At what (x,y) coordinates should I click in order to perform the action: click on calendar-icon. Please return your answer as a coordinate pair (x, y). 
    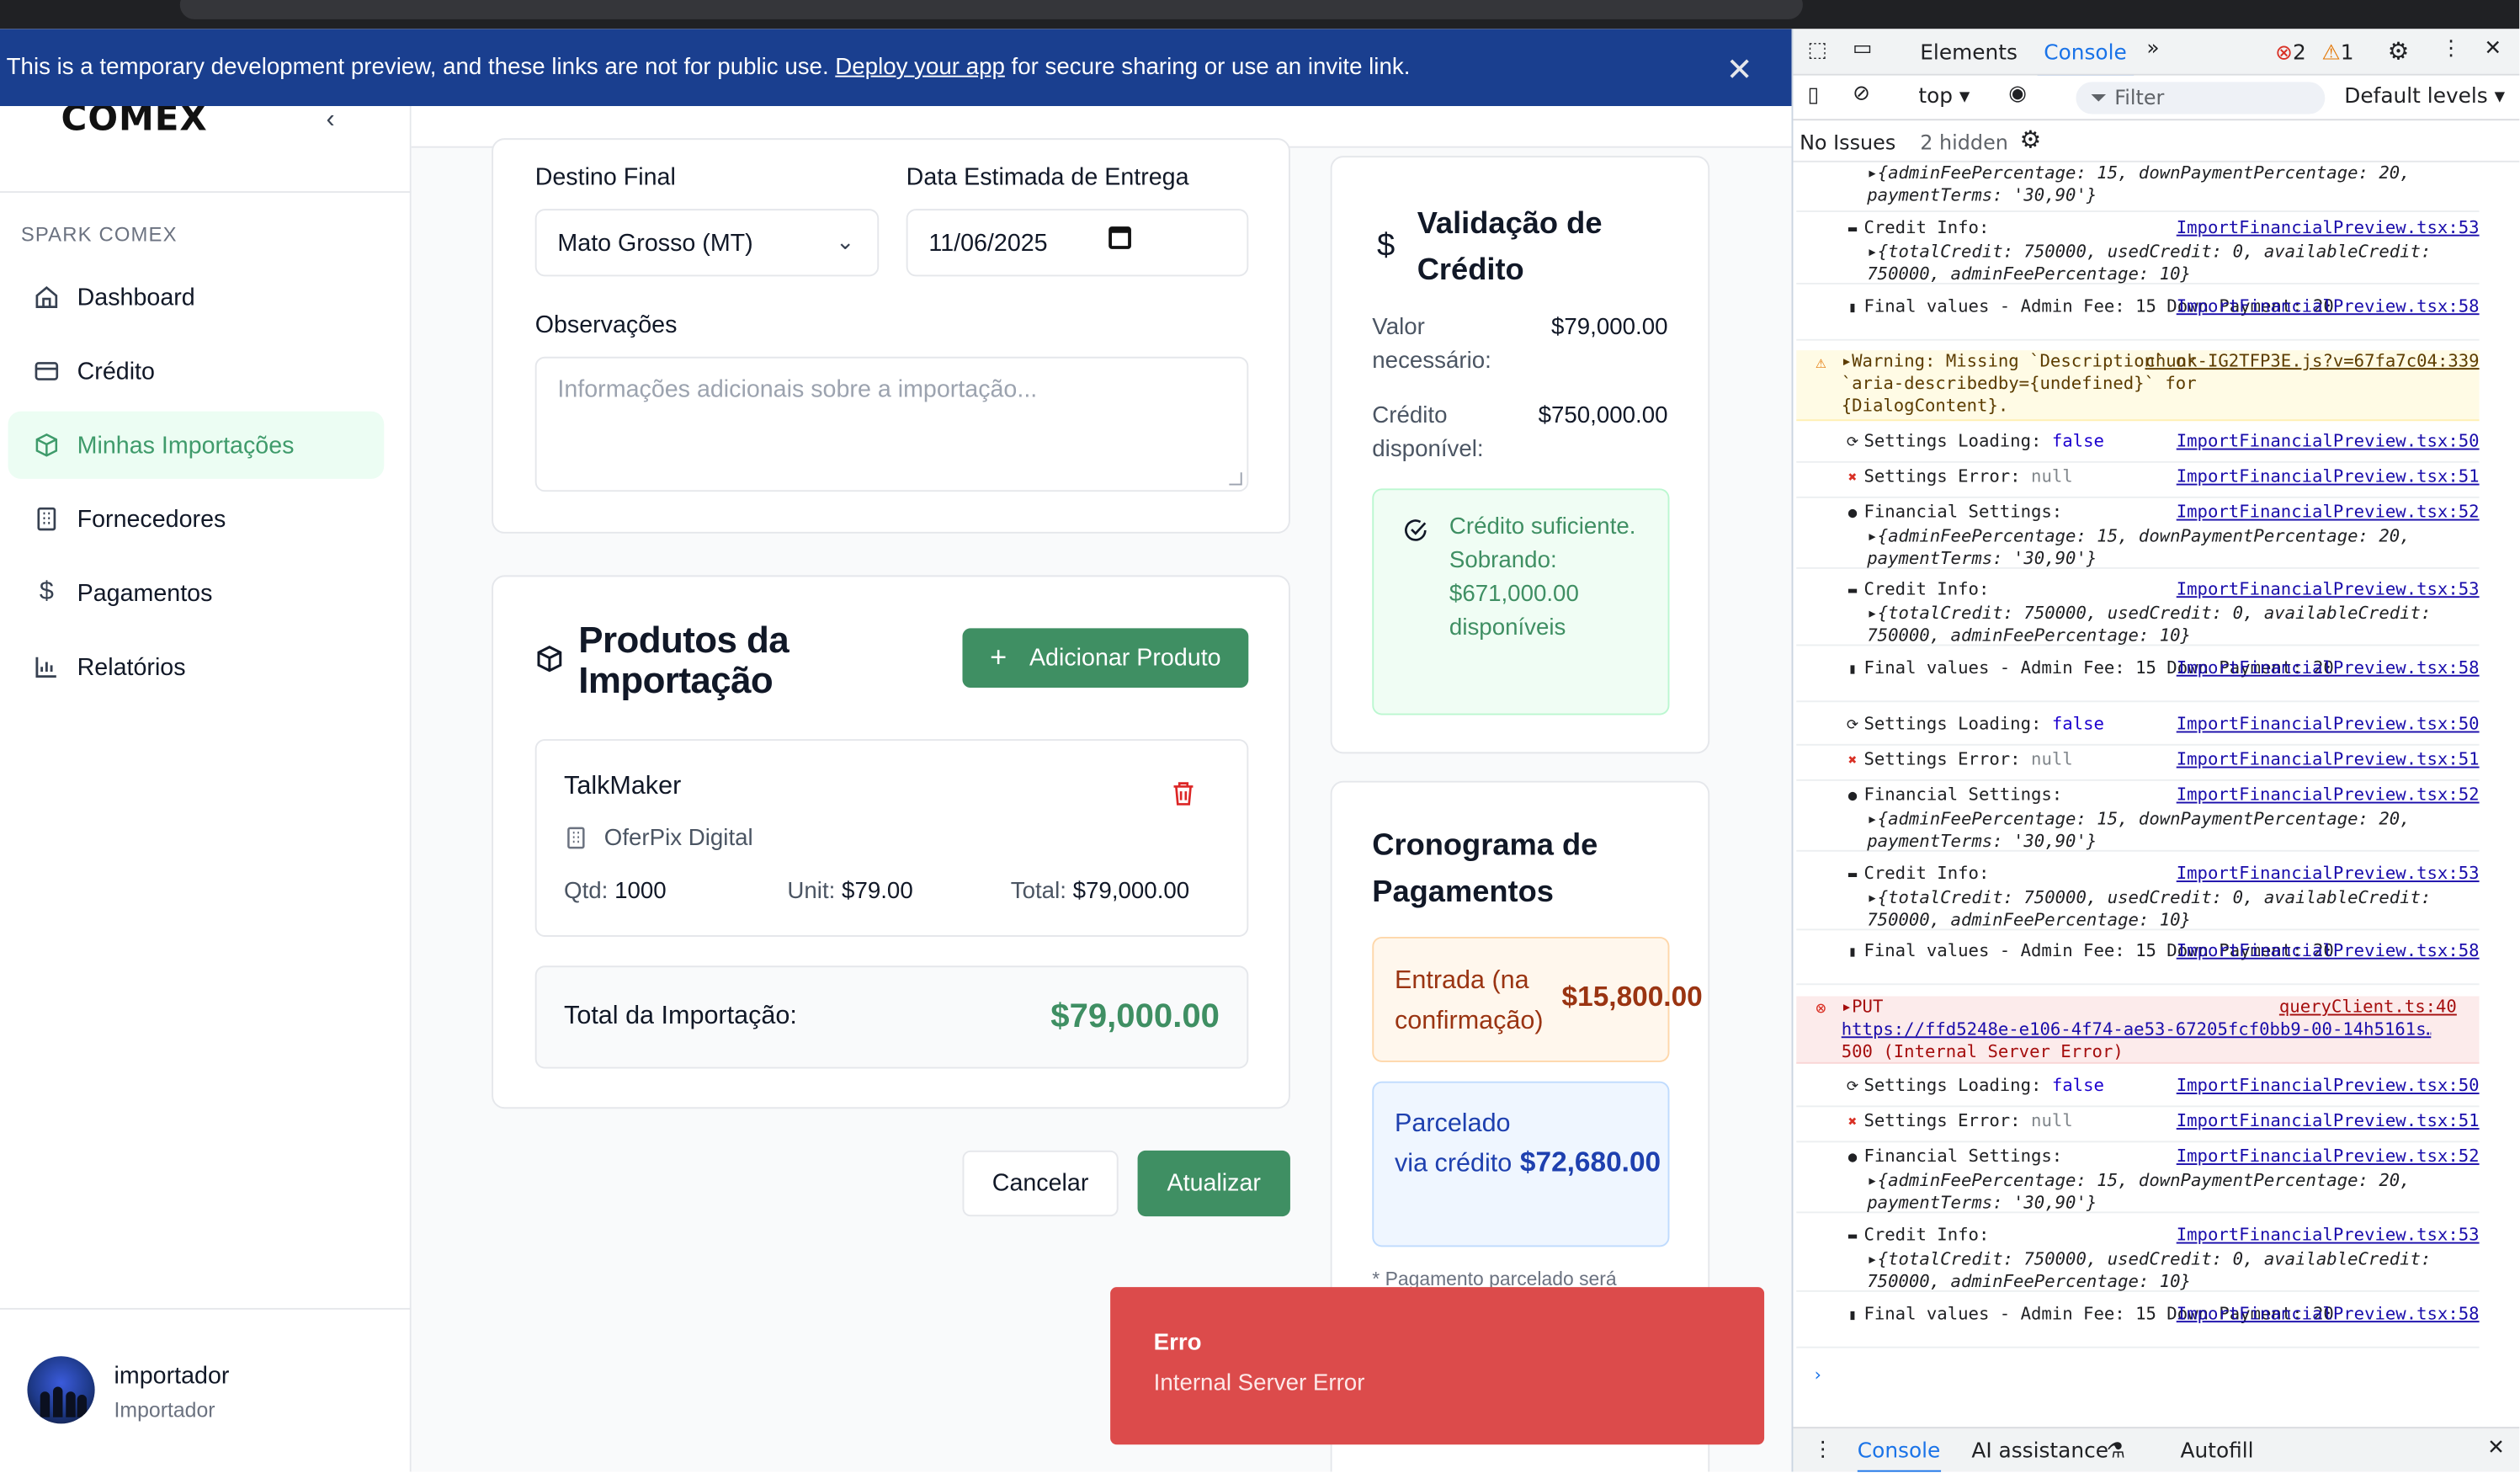
    Looking at the image, I should click on (1119, 237).